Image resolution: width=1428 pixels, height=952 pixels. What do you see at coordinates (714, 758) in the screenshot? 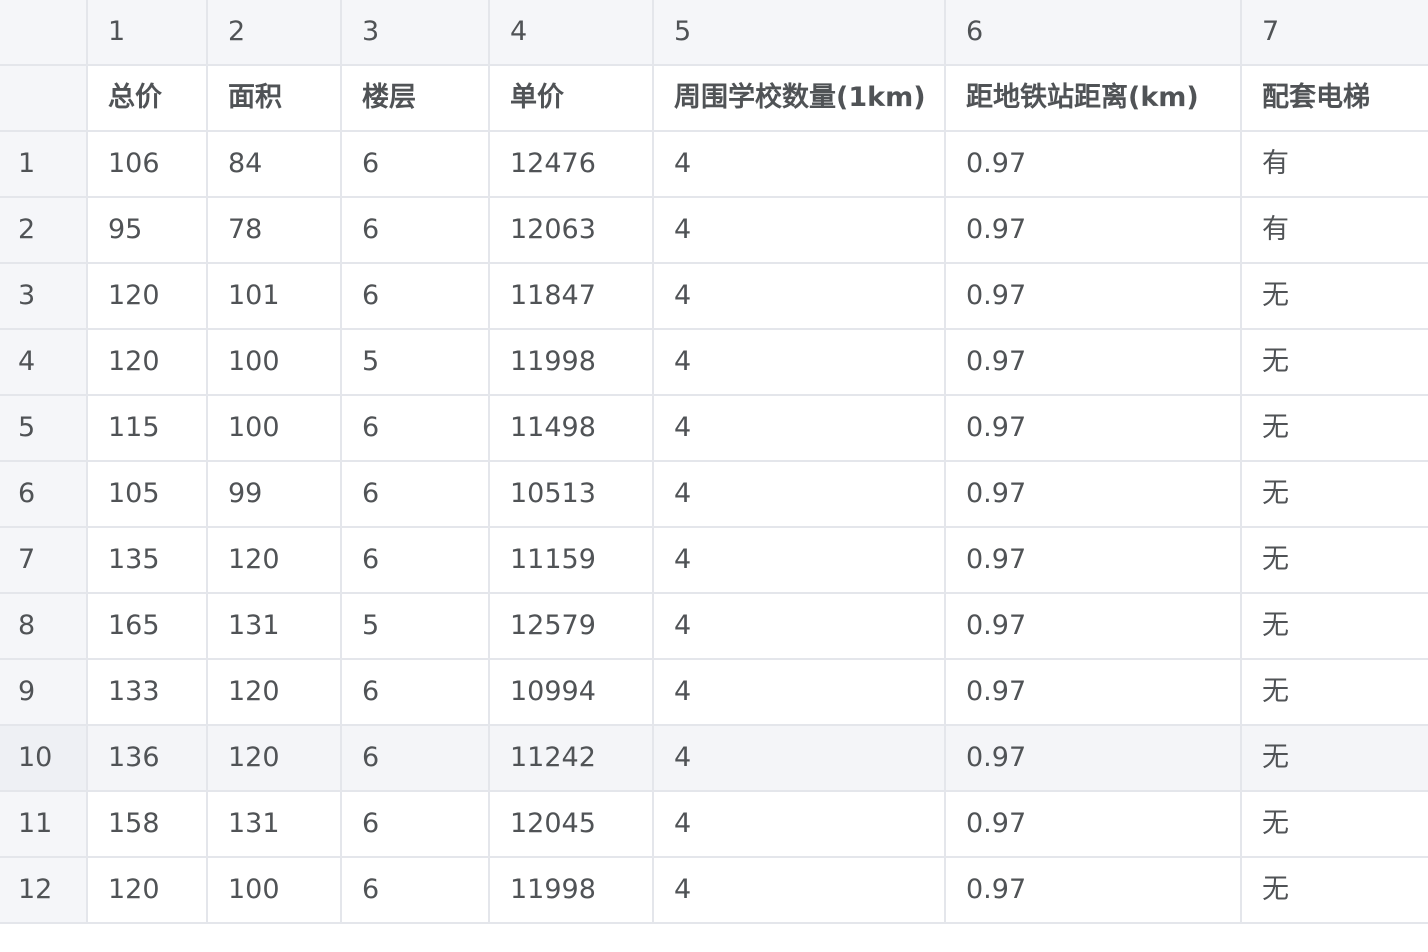
I see `table-row: 10 136 120 6 11242 4 0.97 无` at bounding box center [714, 758].